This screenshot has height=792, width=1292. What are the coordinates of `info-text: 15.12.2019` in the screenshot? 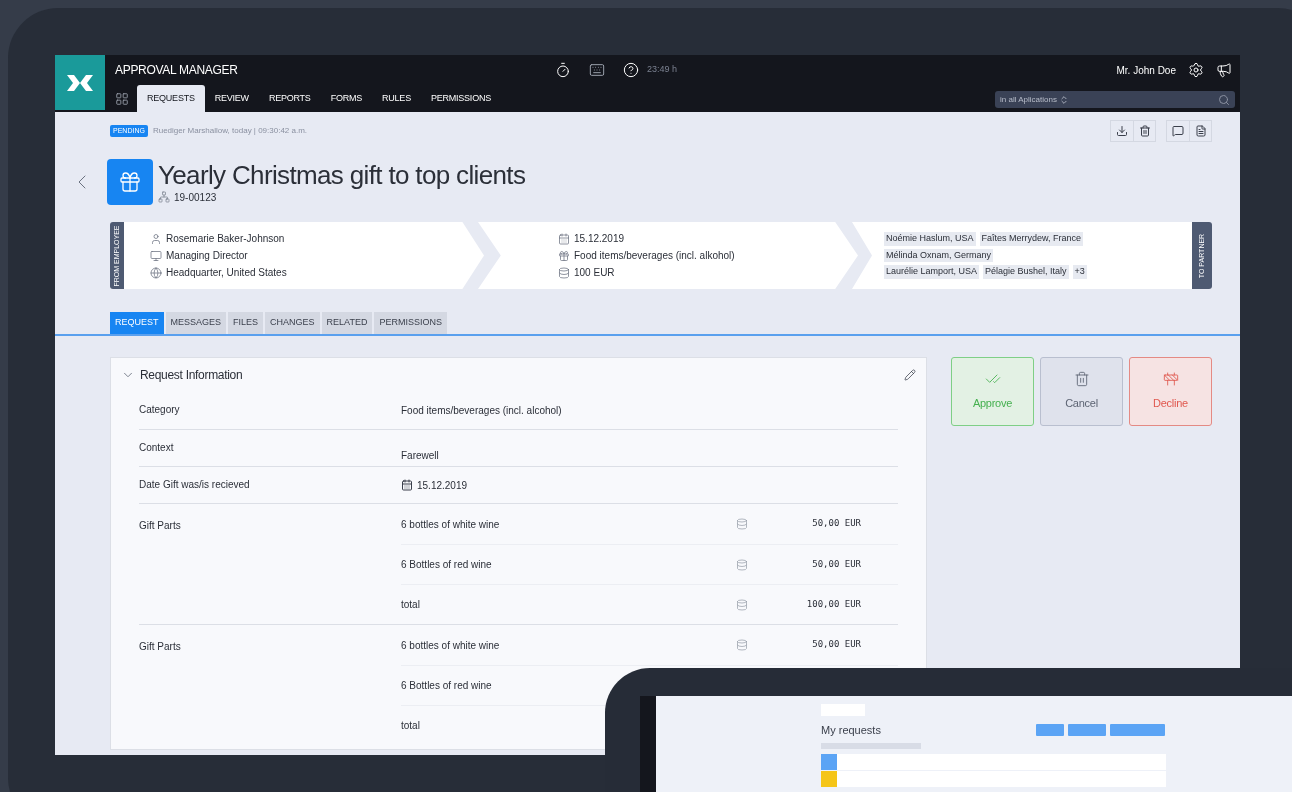 It's located at (599, 239).